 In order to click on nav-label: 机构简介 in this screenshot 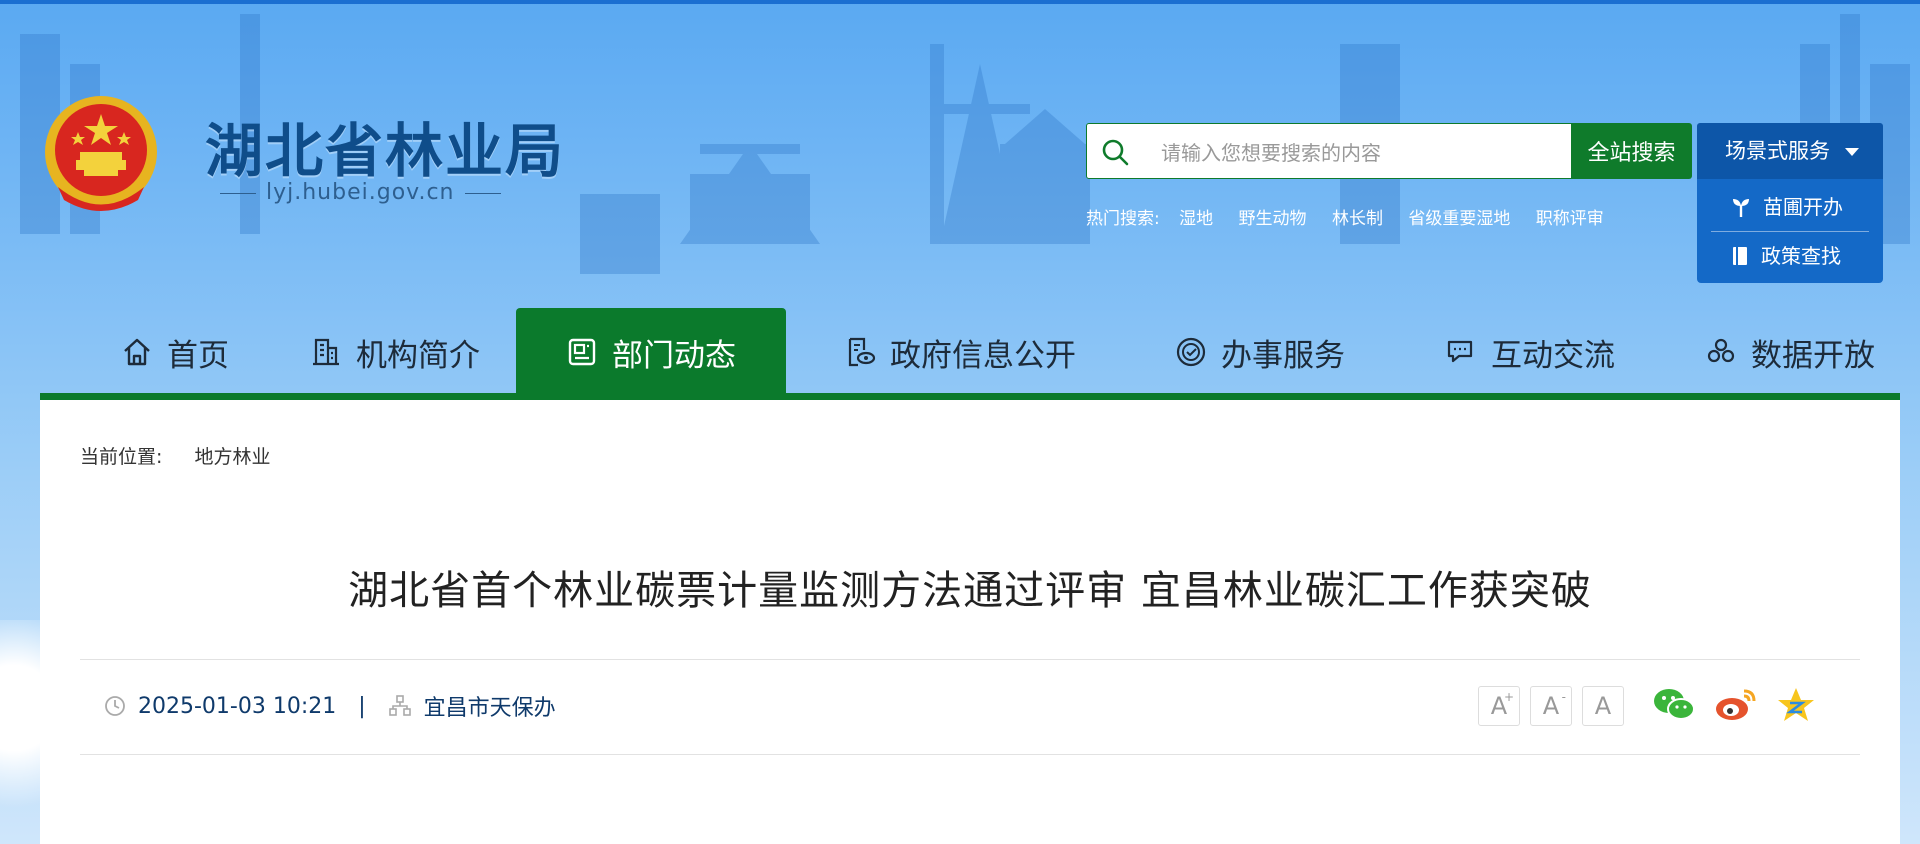, I will do `click(418, 355)`.